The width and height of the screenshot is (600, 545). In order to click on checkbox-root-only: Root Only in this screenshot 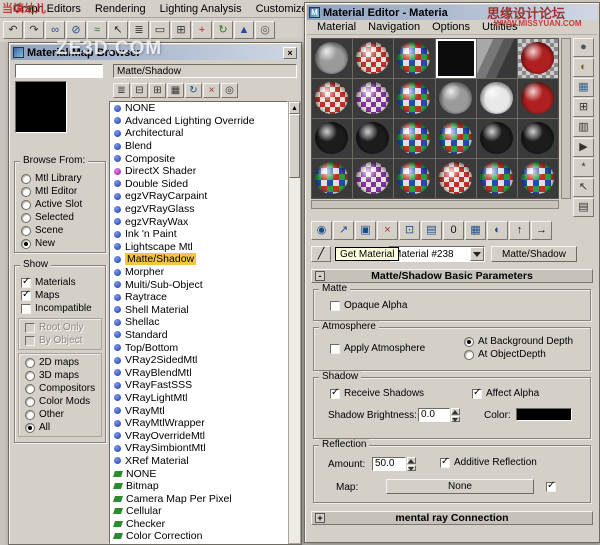, I will do `click(60, 327)`.